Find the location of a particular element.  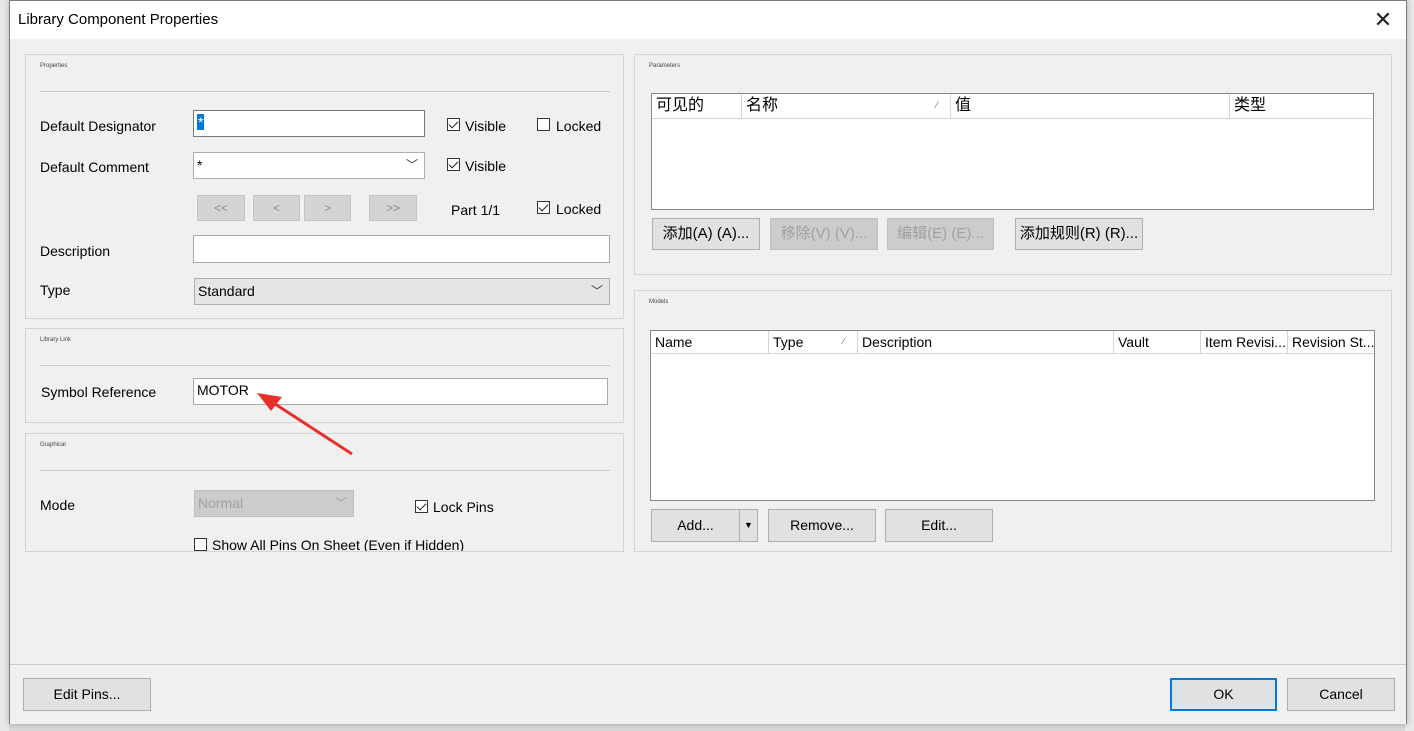

annotation-arrow-shaft is located at coordinates (312, 428).